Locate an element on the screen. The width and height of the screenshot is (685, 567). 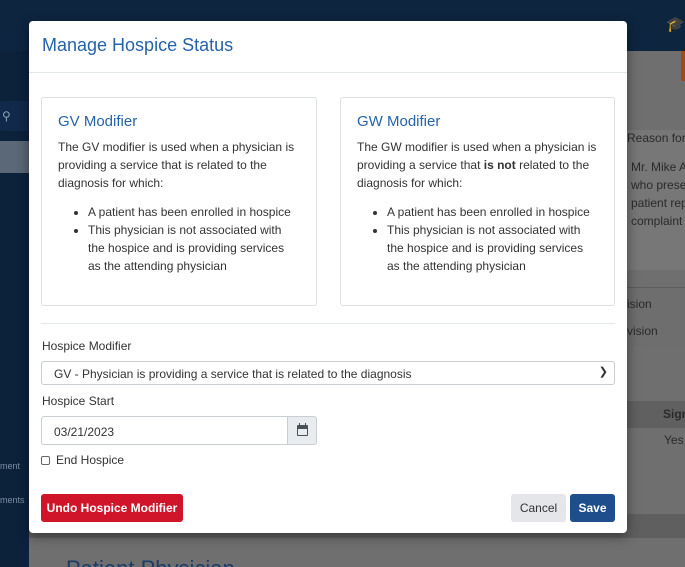
card-title: GV Modifier is located at coordinates (98, 121).